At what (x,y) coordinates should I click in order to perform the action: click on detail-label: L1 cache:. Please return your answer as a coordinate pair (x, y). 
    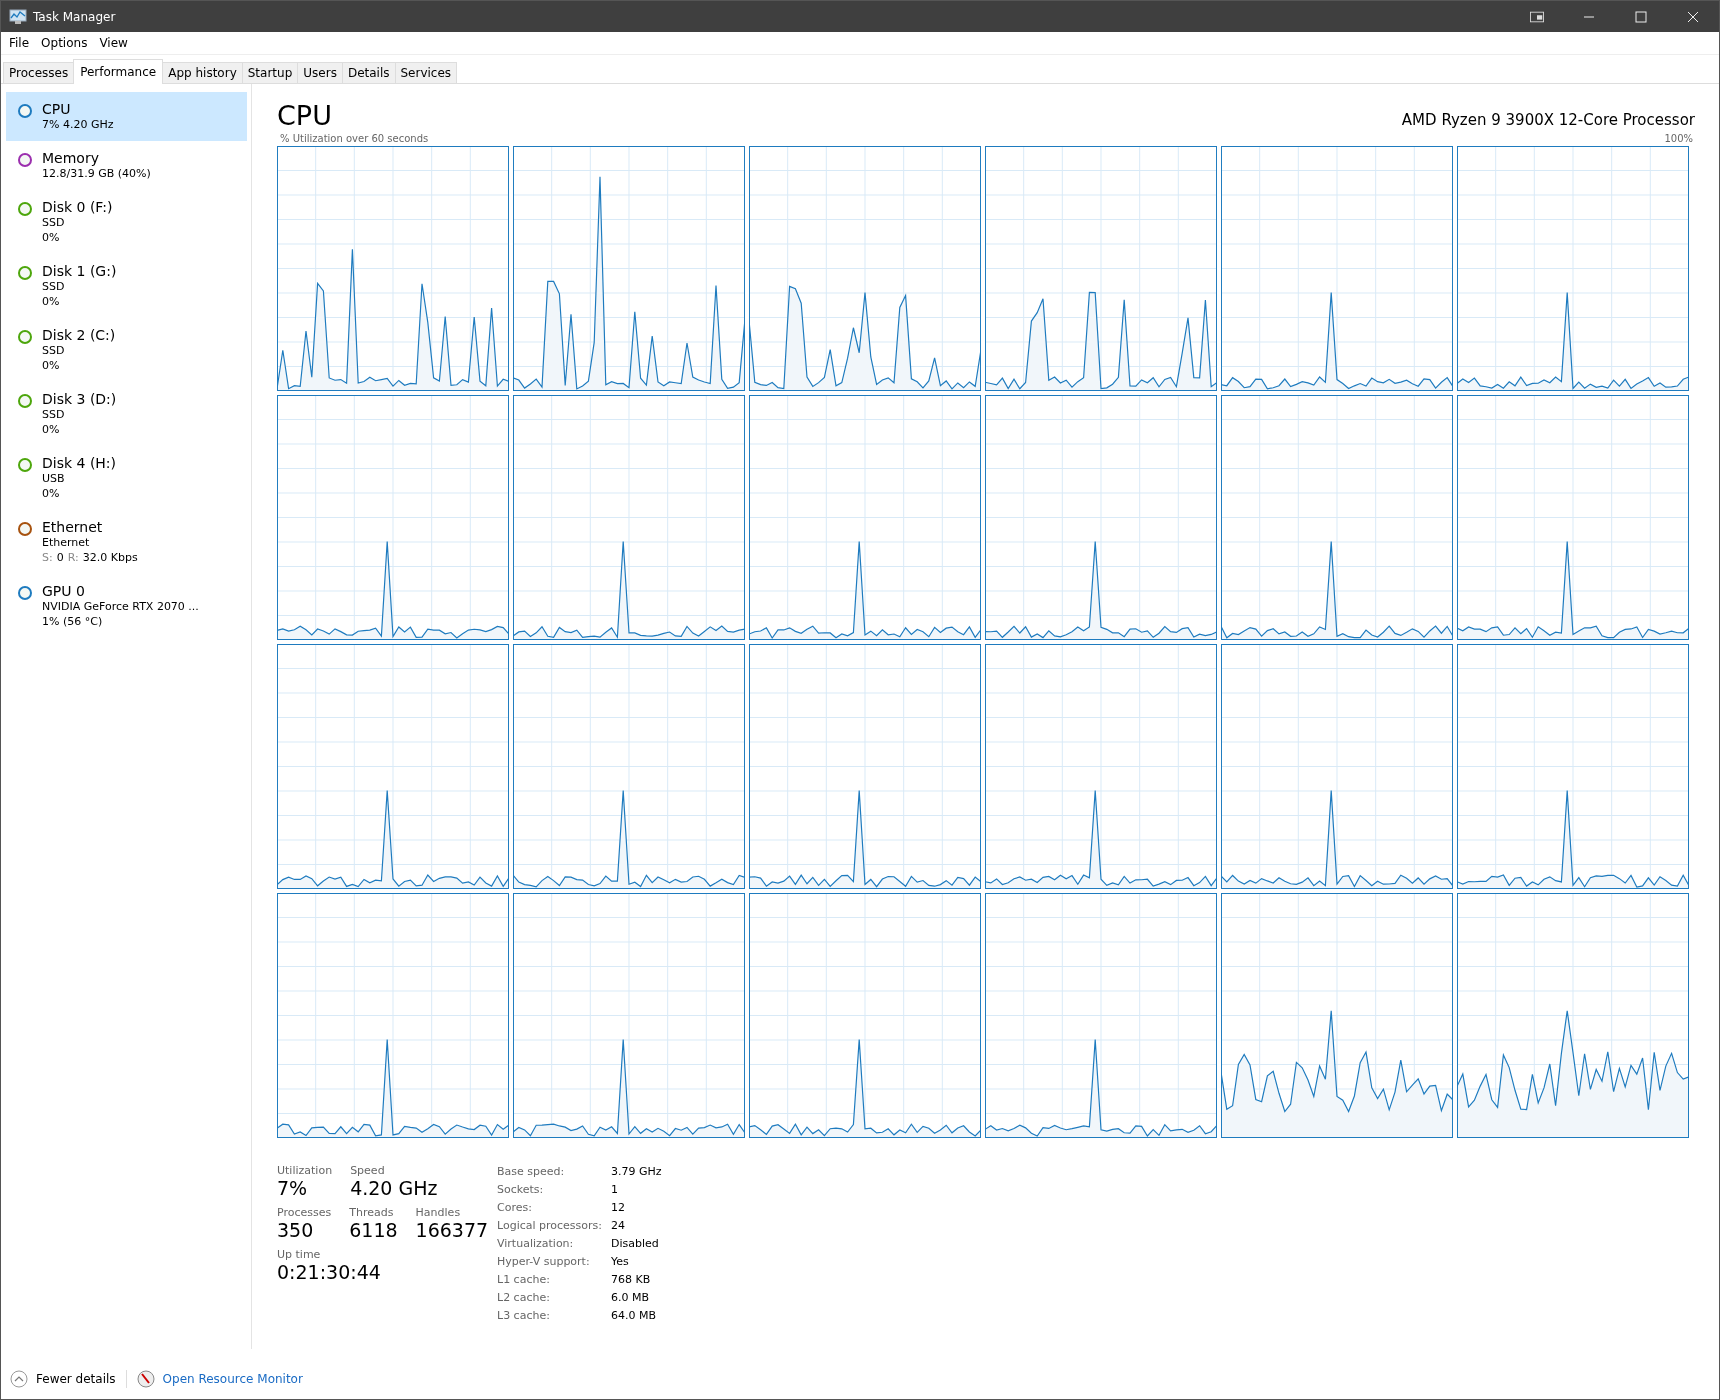
    Looking at the image, I should click on (524, 1280).